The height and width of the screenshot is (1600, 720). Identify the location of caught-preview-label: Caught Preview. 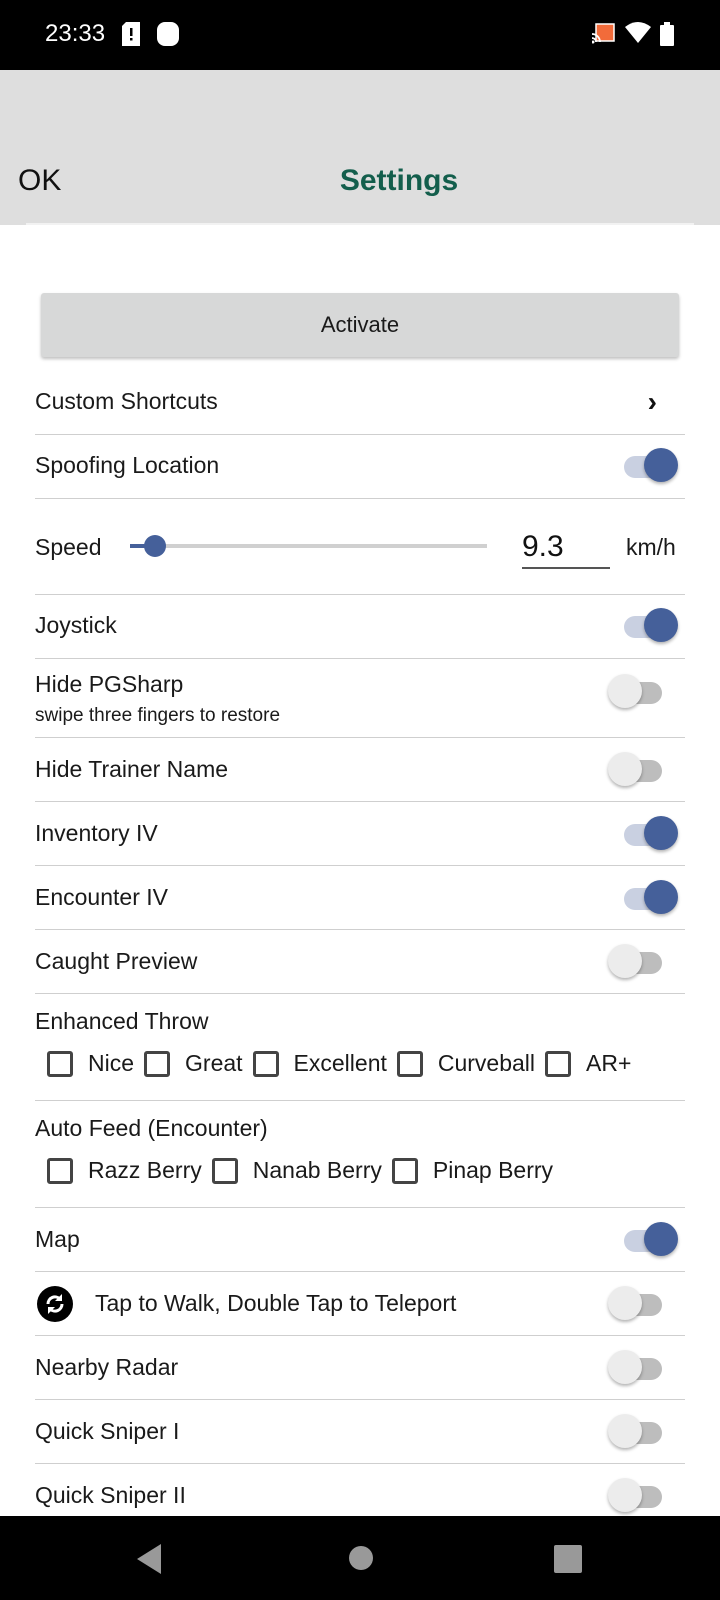
(116, 961).